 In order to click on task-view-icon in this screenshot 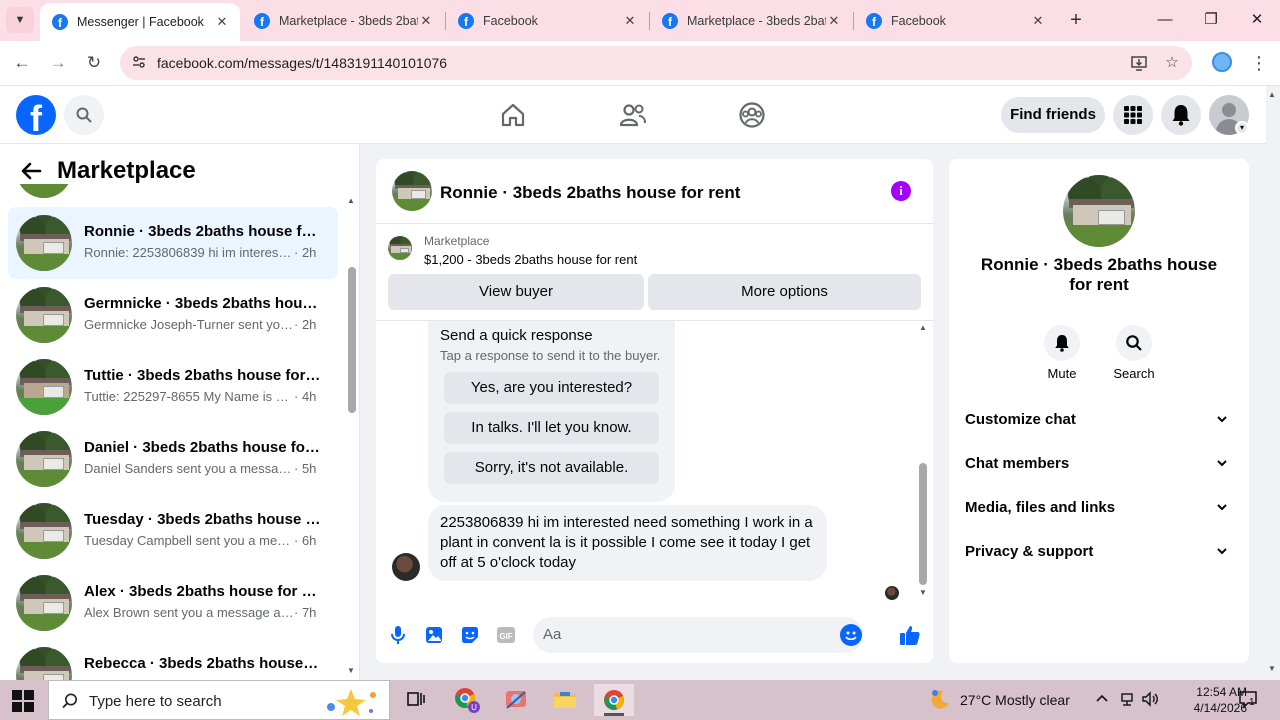, I will do `click(416, 700)`.